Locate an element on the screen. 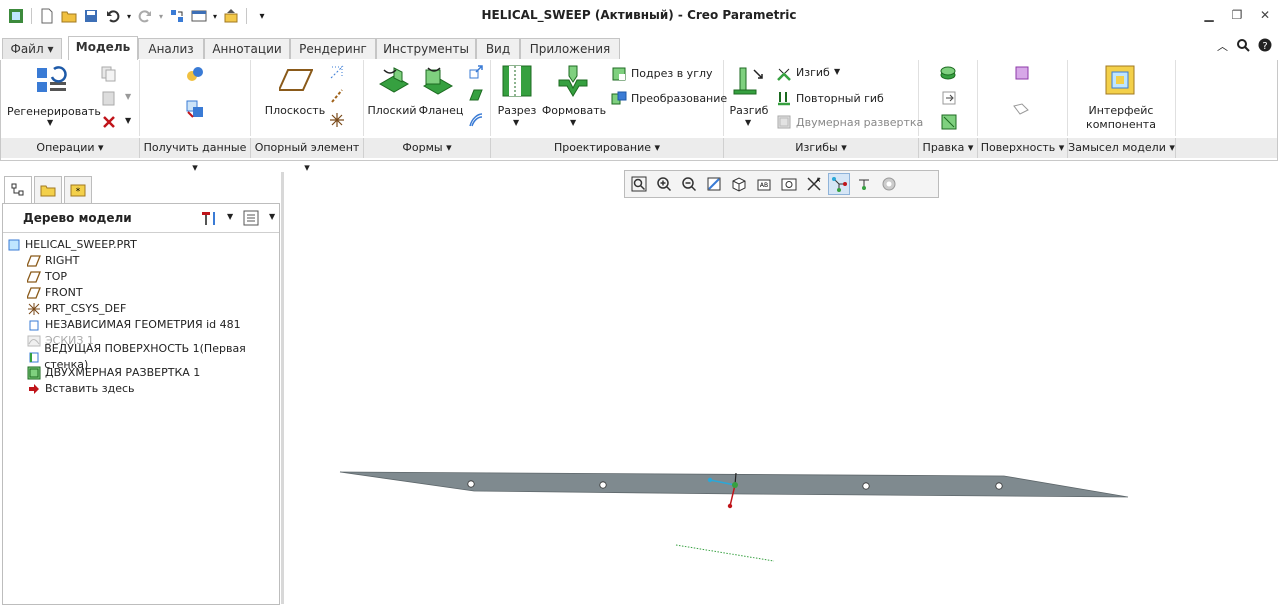  tree-item-insert-here: Вставить здесь is located at coordinates (81, 389).